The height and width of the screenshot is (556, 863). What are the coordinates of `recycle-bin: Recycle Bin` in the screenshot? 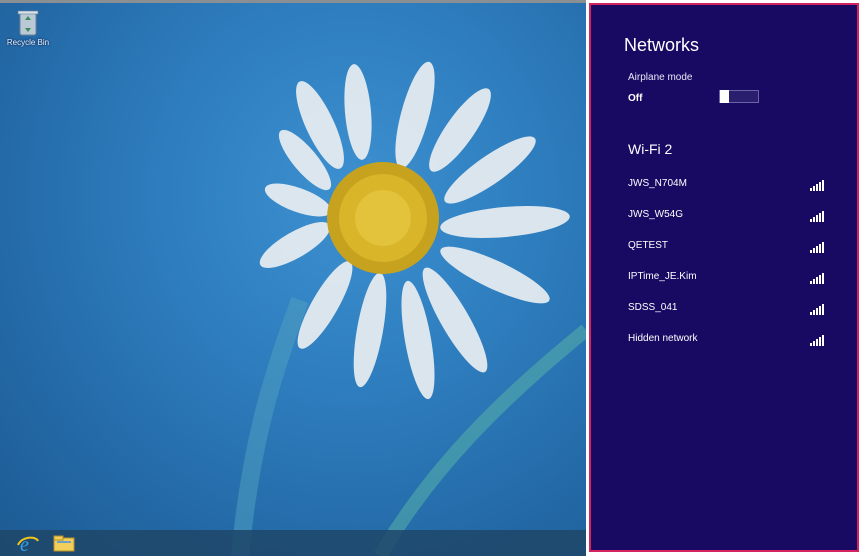 It's located at (28, 27).